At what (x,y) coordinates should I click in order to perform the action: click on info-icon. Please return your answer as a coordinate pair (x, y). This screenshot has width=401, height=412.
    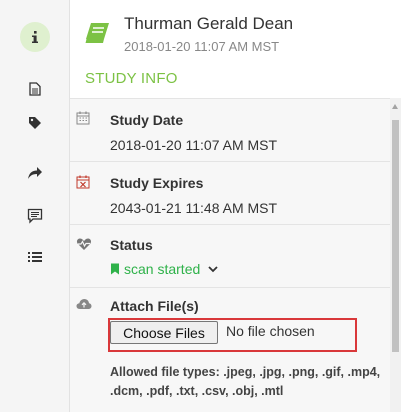
    Looking at the image, I should click on (35, 37).